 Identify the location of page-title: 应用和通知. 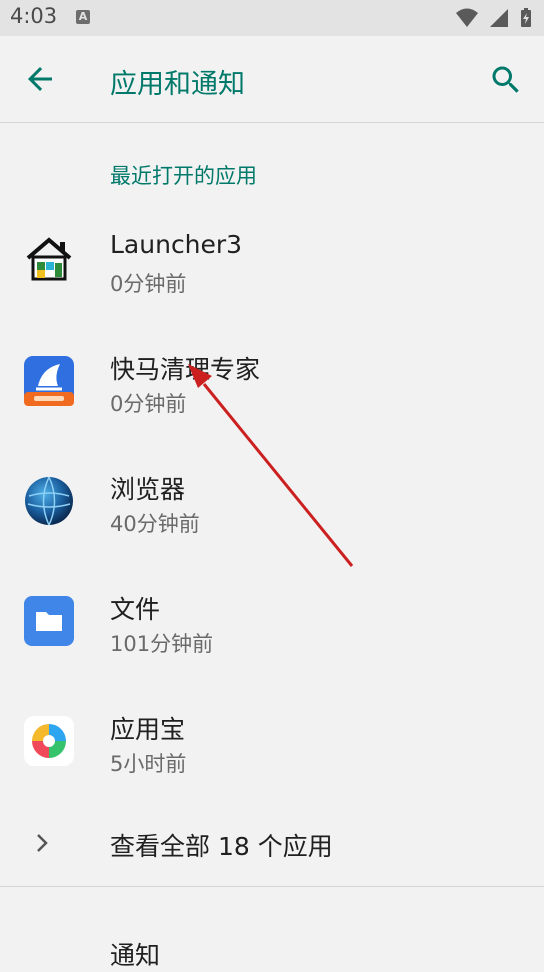
(177, 84).